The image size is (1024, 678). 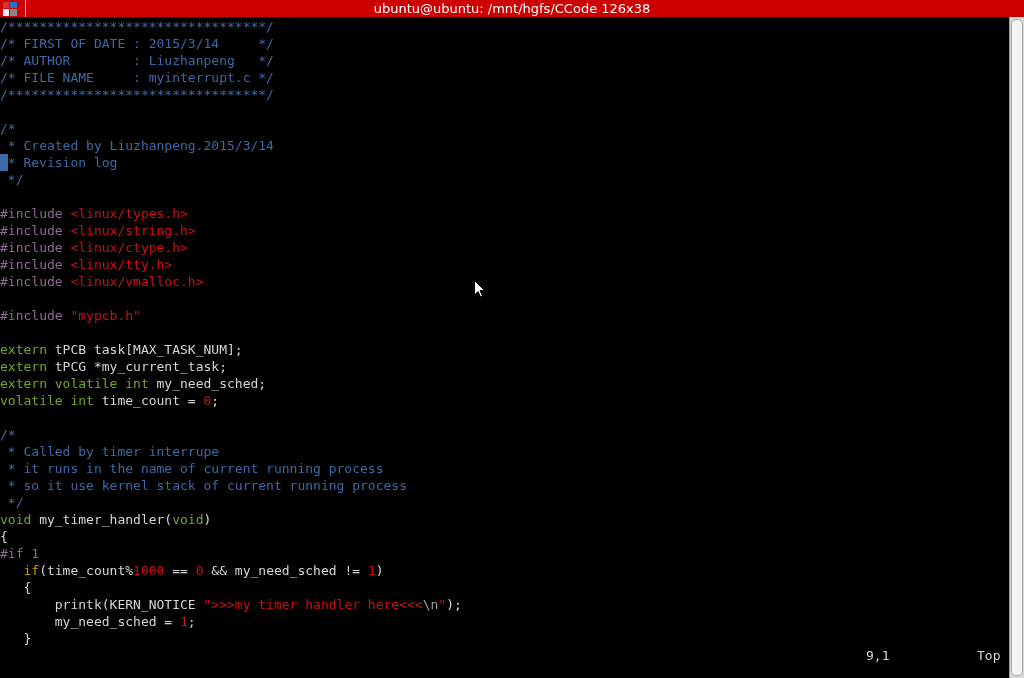 I want to click on code-line: my_need_sched = 1;, so click(x=124, y=621).